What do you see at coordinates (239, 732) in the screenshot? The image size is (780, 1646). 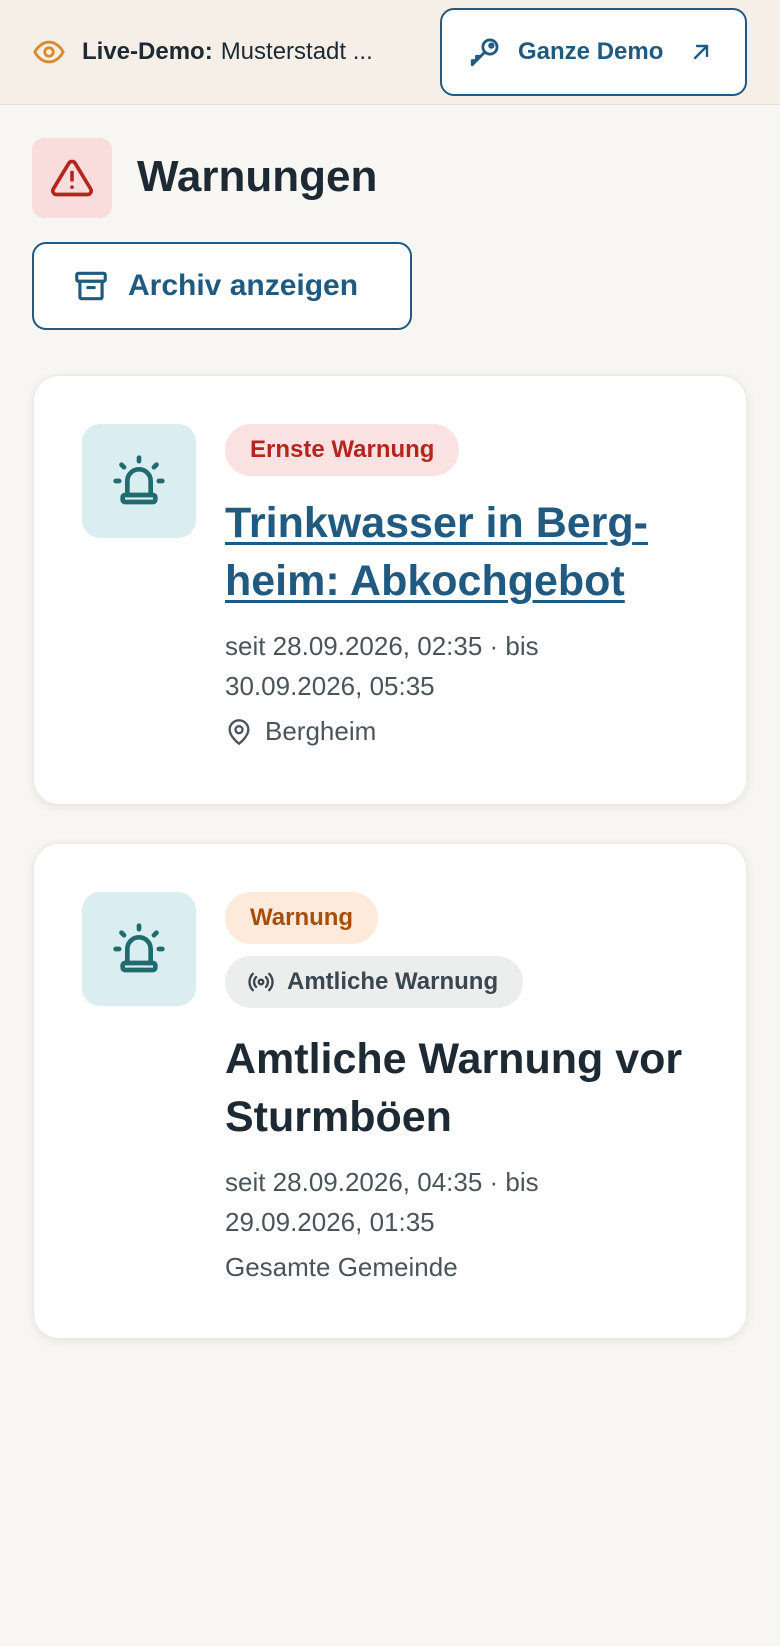 I see `map-pin-icon` at bounding box center [239, 732].